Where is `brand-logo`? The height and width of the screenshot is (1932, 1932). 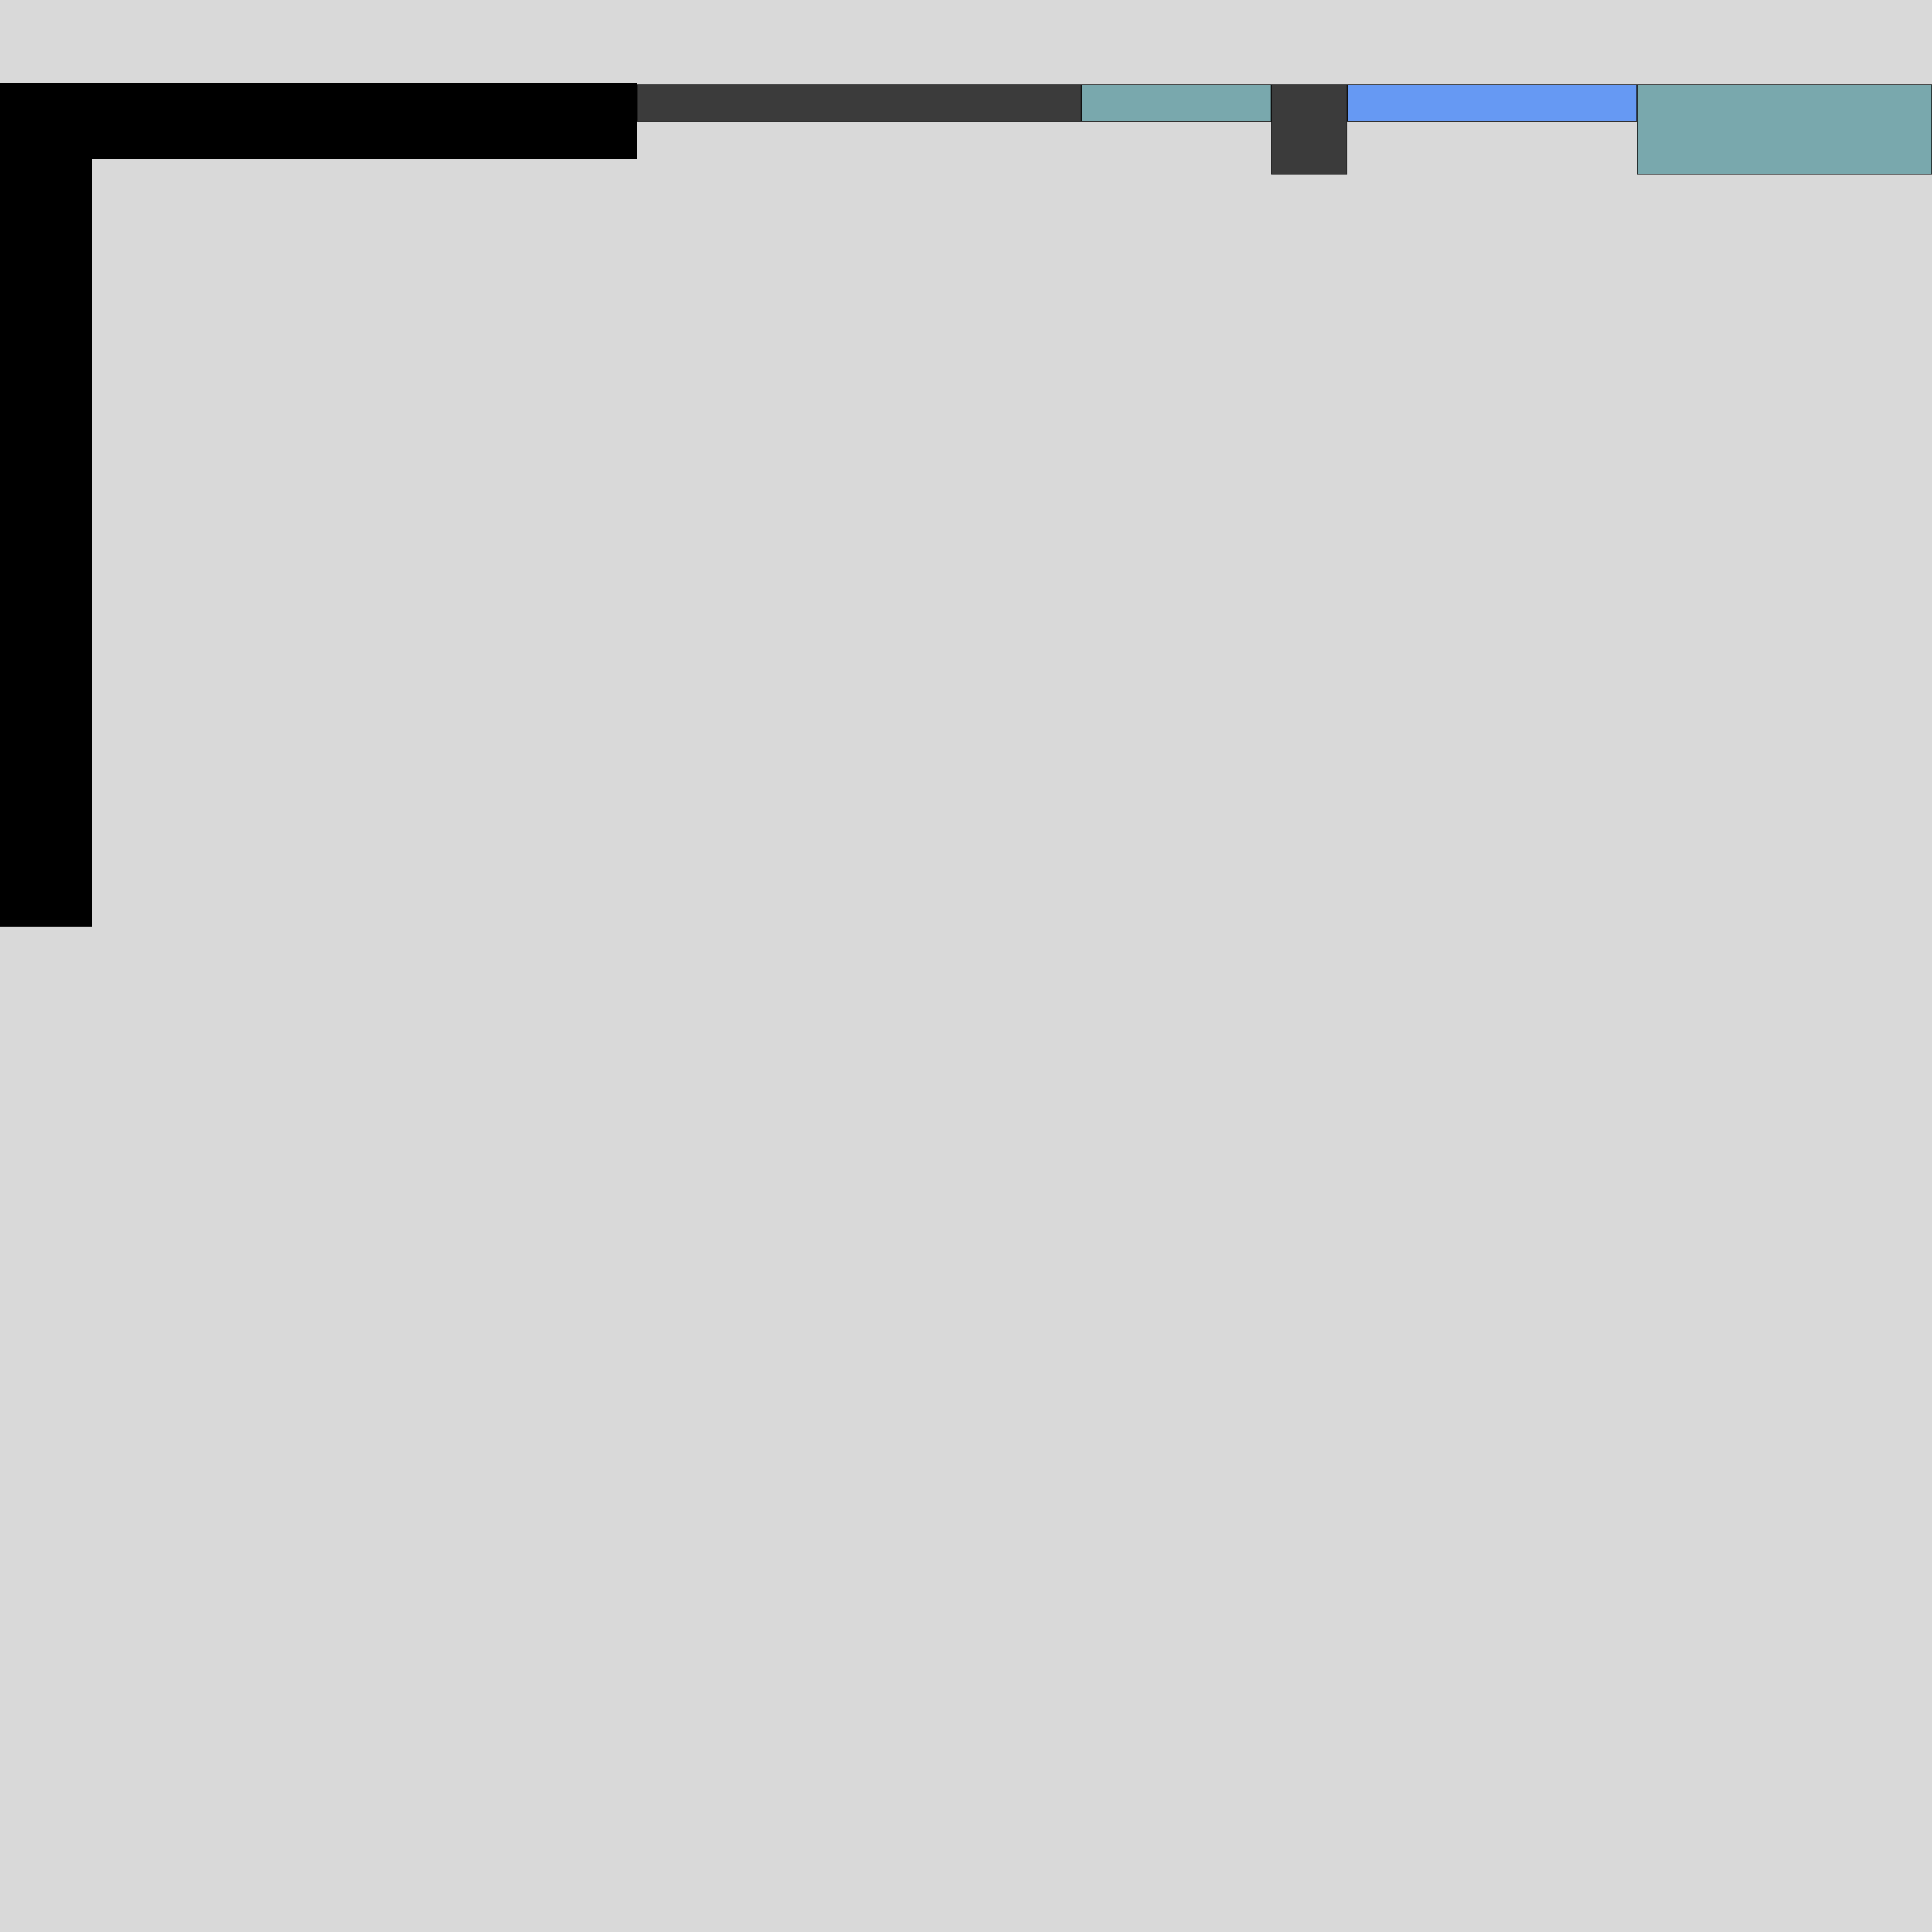 brand-logo is located at coordinates (219, 32).